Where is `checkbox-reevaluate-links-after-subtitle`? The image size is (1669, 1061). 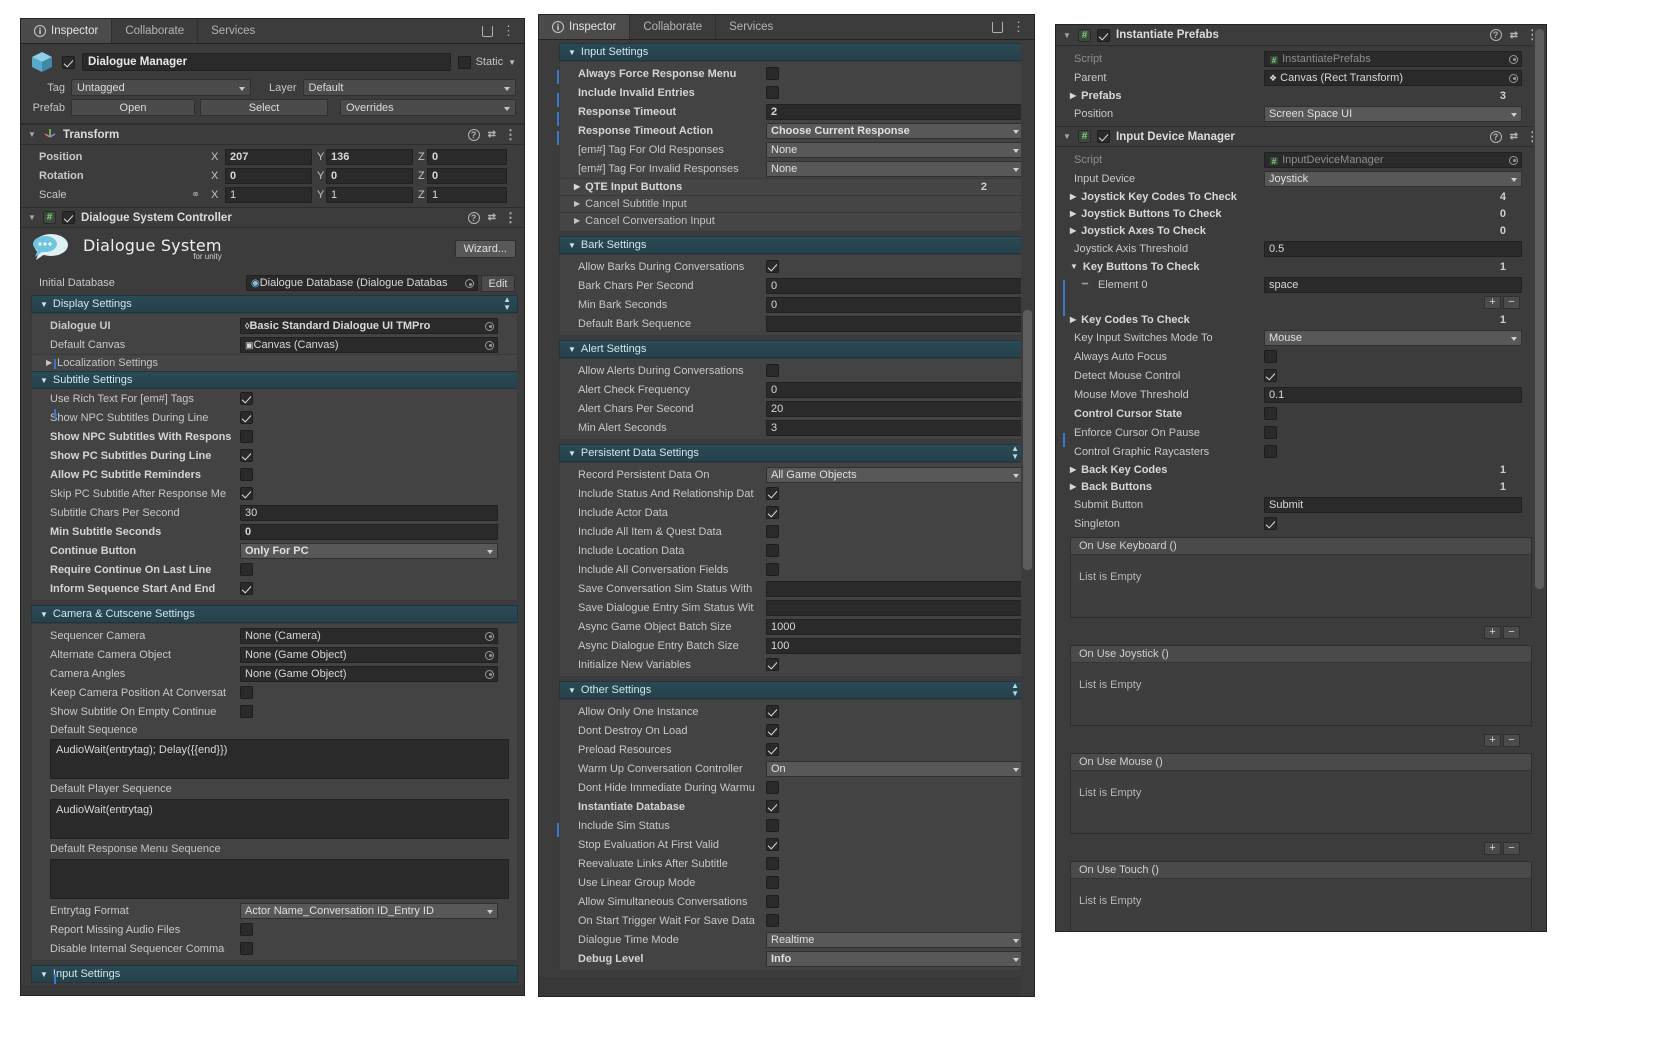
checkbox-reevaluate-links-after-subtitle is located at coordinates (772, 863).